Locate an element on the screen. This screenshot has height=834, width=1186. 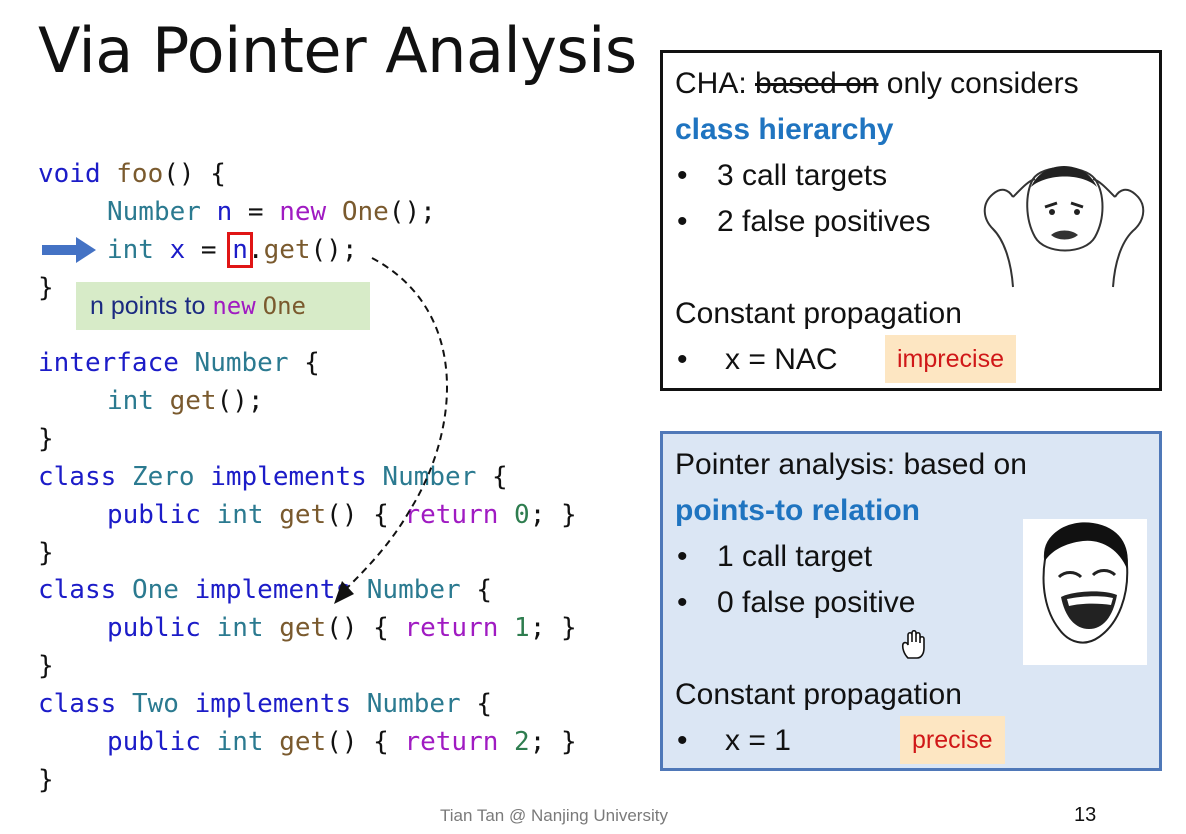
pta-bullet-text: 0 false positive is located at coordinates (816, 602).